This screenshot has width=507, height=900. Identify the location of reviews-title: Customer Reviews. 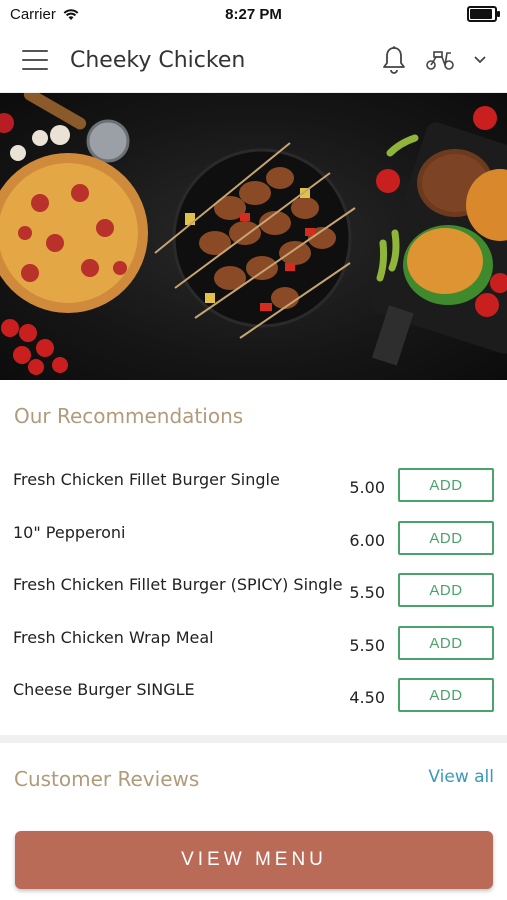
(107, 779).